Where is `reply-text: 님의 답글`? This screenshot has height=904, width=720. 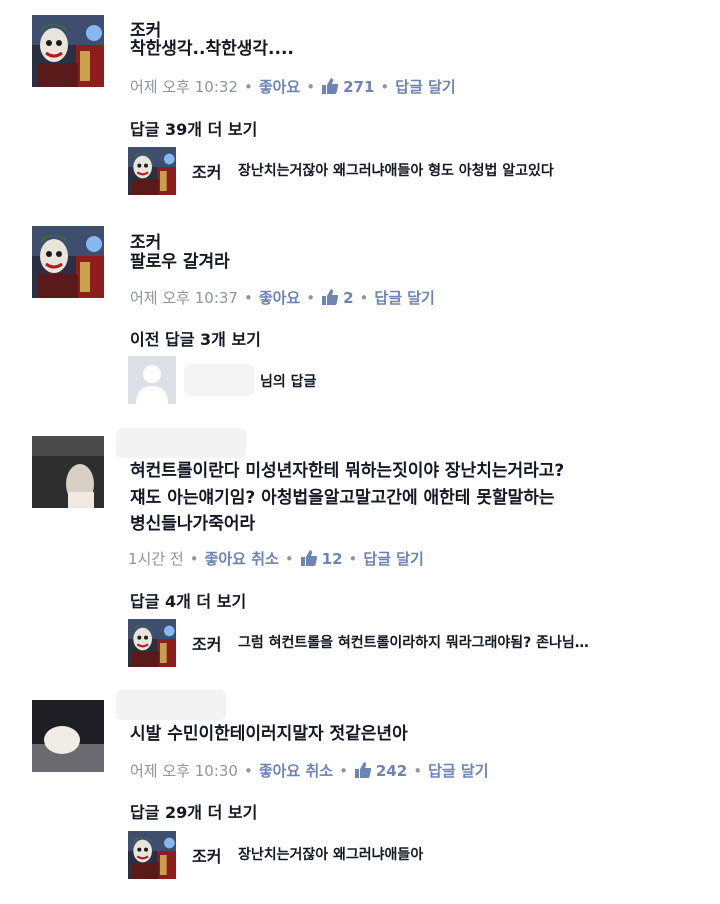 reply-text: 님의 답글 is located at coordinates (288, 382).